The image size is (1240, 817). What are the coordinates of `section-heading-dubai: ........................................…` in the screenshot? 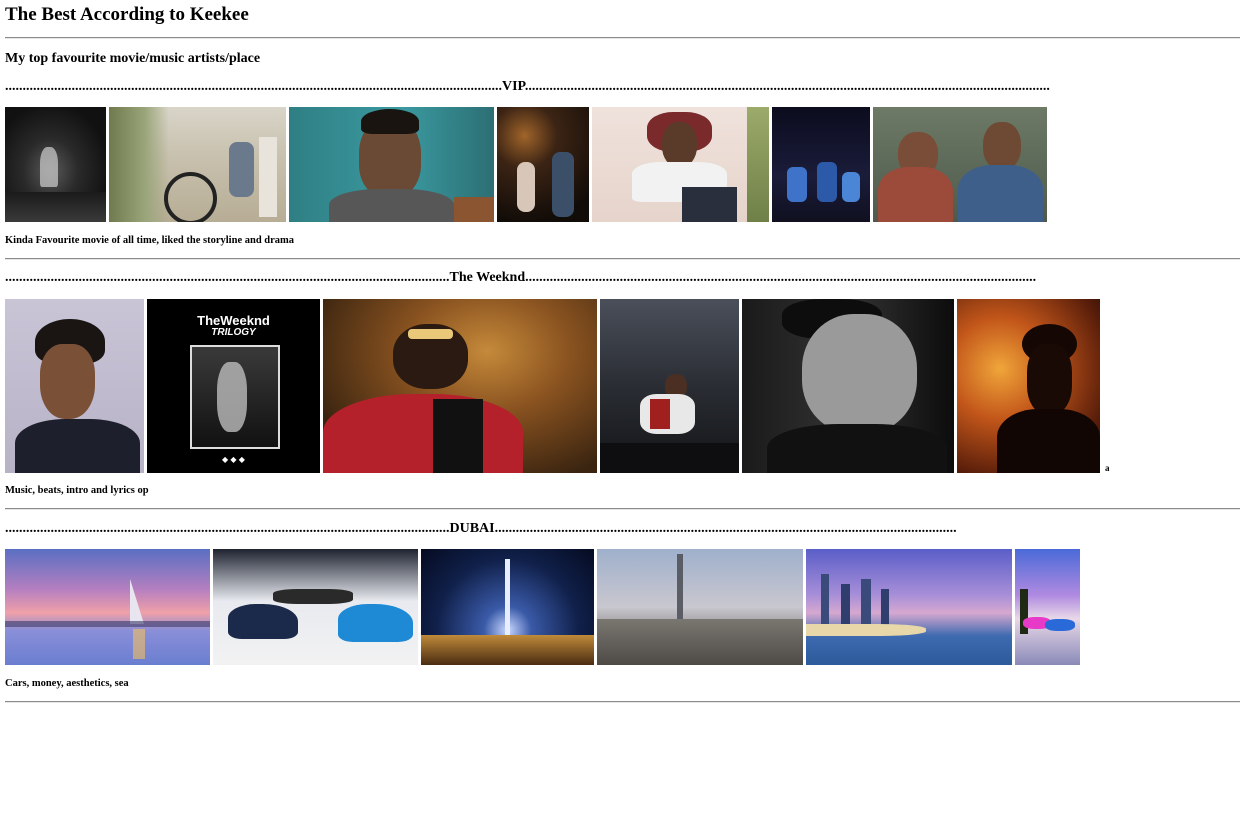 It's located at (481, 528).